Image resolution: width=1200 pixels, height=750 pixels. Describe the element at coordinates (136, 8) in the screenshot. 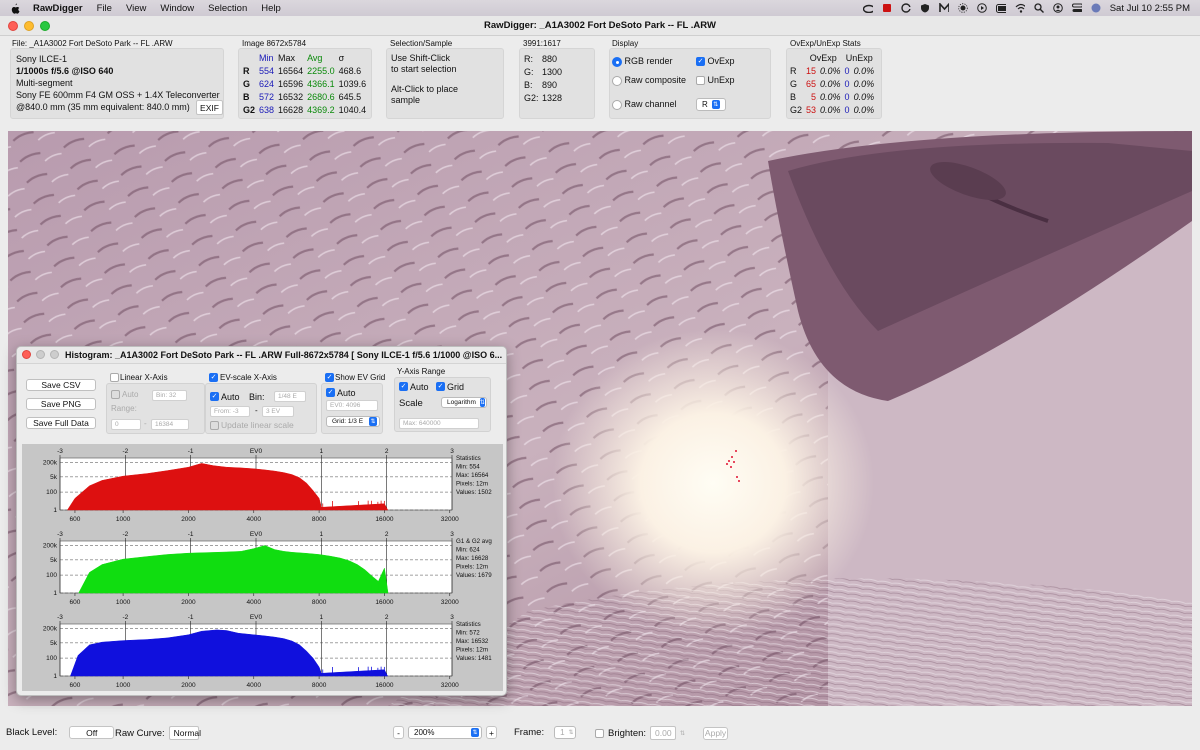

I see `menu-view: View` at that location.